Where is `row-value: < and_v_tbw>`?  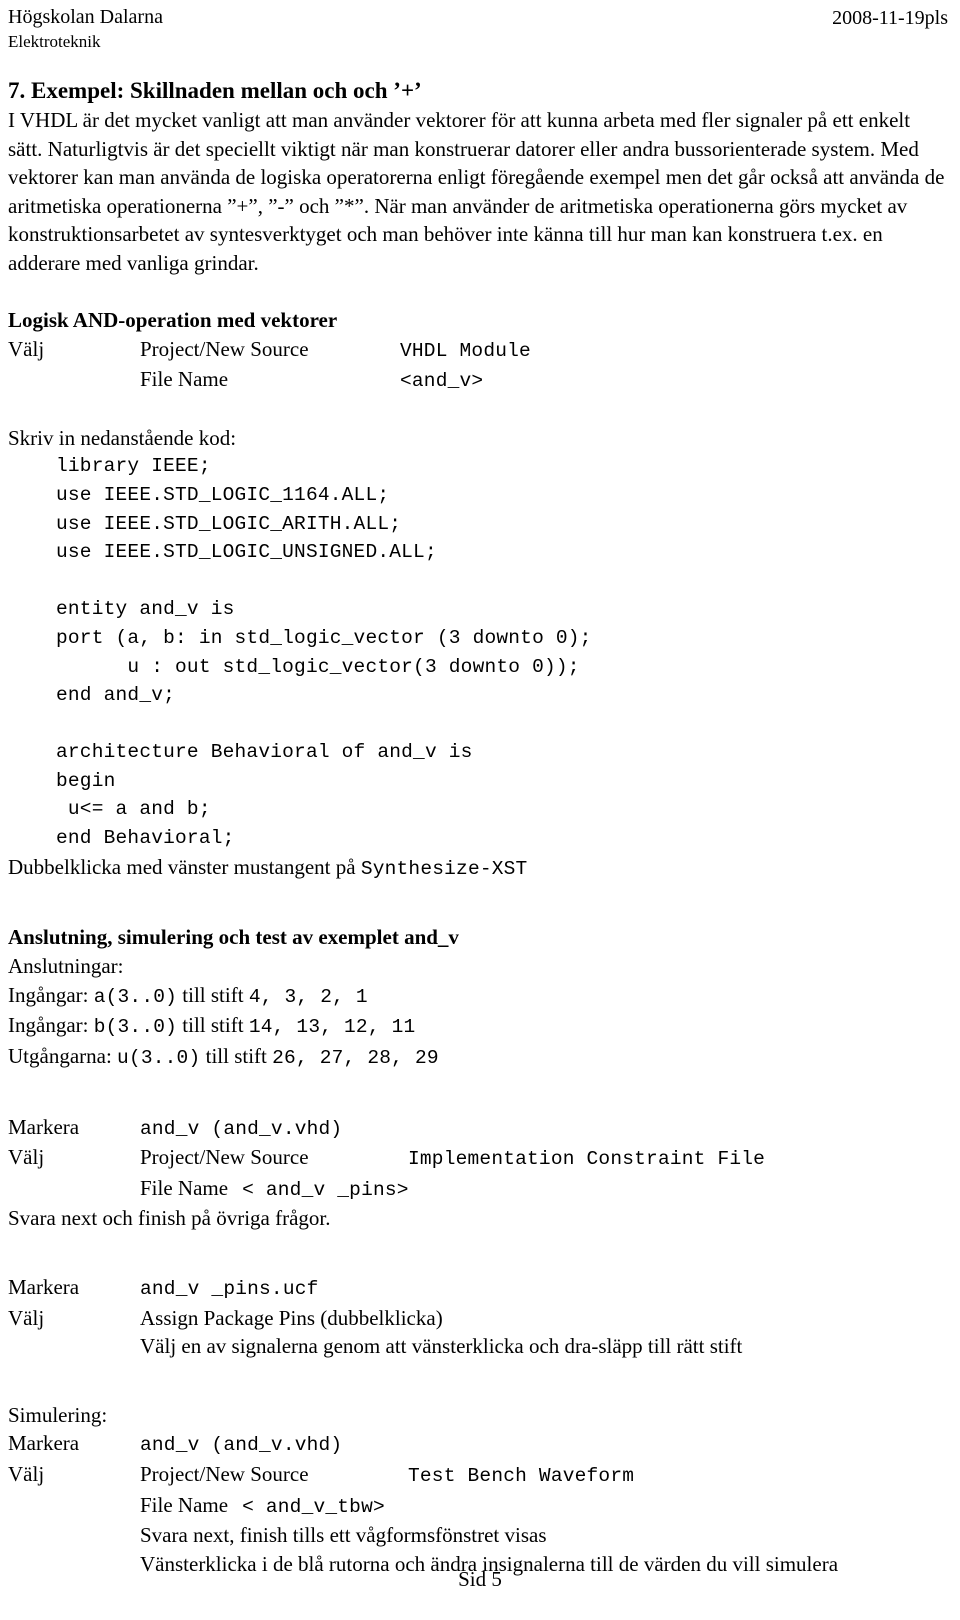 row-value: < and_v_tbw> is located at coordinates (313, 1506).